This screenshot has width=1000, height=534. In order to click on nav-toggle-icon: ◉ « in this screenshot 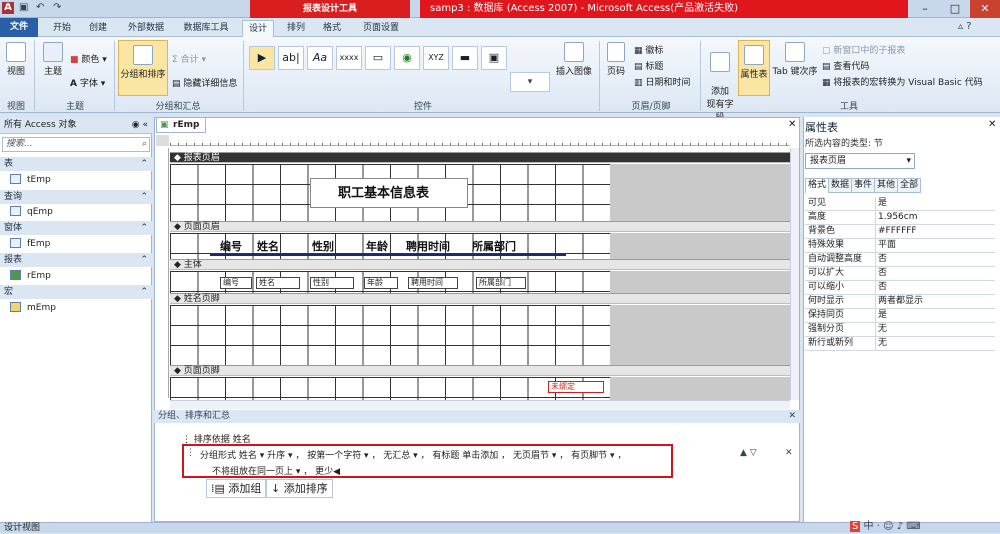, I will do `click(140, 125)`.